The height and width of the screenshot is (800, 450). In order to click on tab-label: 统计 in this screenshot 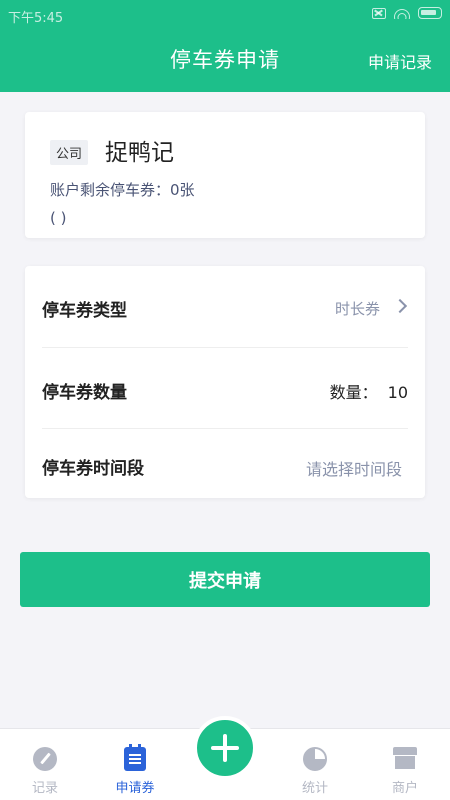, I will do `click(314, 788)`.